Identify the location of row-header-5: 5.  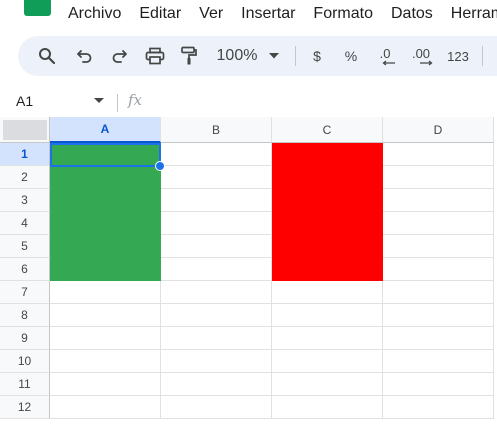
(25, 246).